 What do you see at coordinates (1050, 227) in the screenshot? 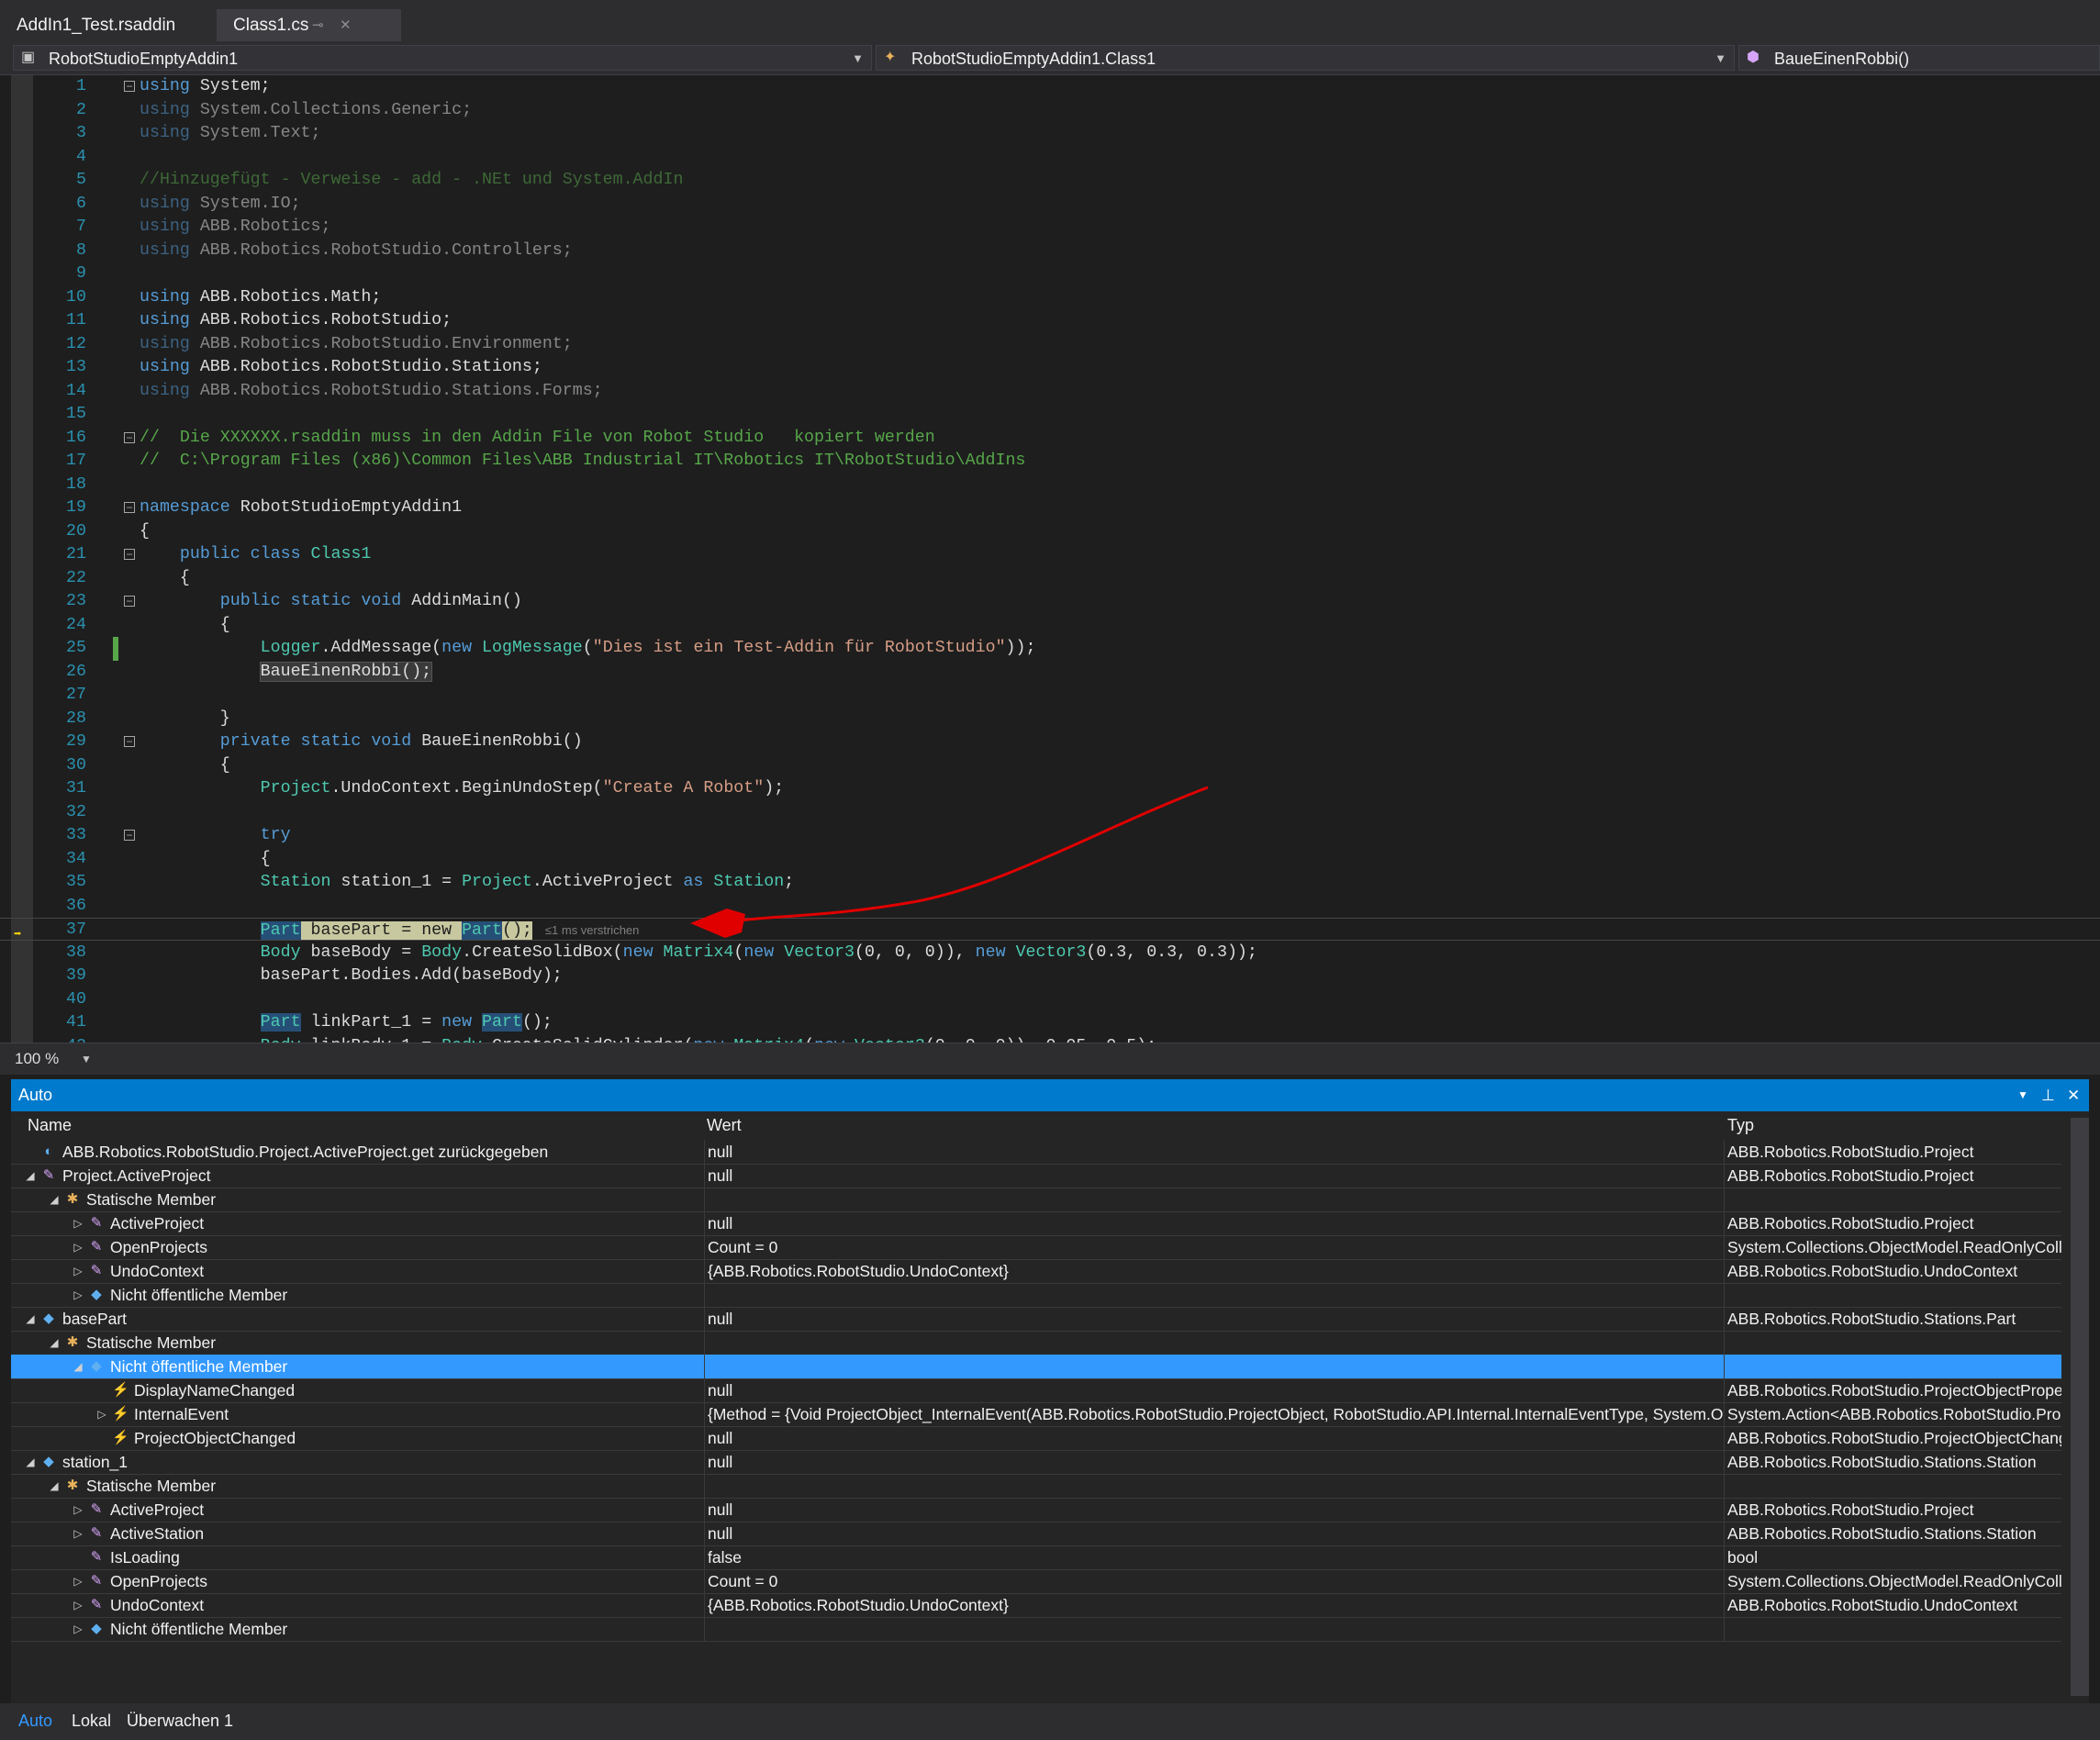
I see `code-line: 7 using ABB.Robotics;` at bounding box center [1050, 227].